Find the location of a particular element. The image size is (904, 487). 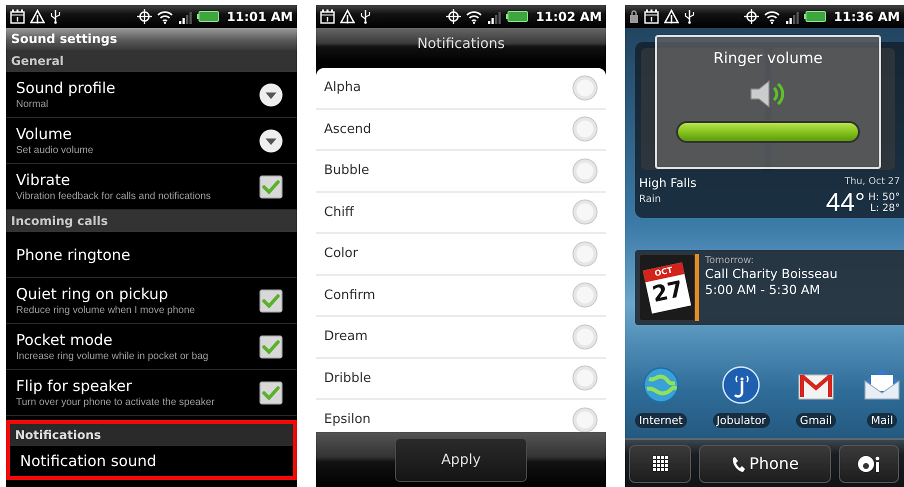

row-title: Quiet ring on pickup is located at coordinates (93, 294).